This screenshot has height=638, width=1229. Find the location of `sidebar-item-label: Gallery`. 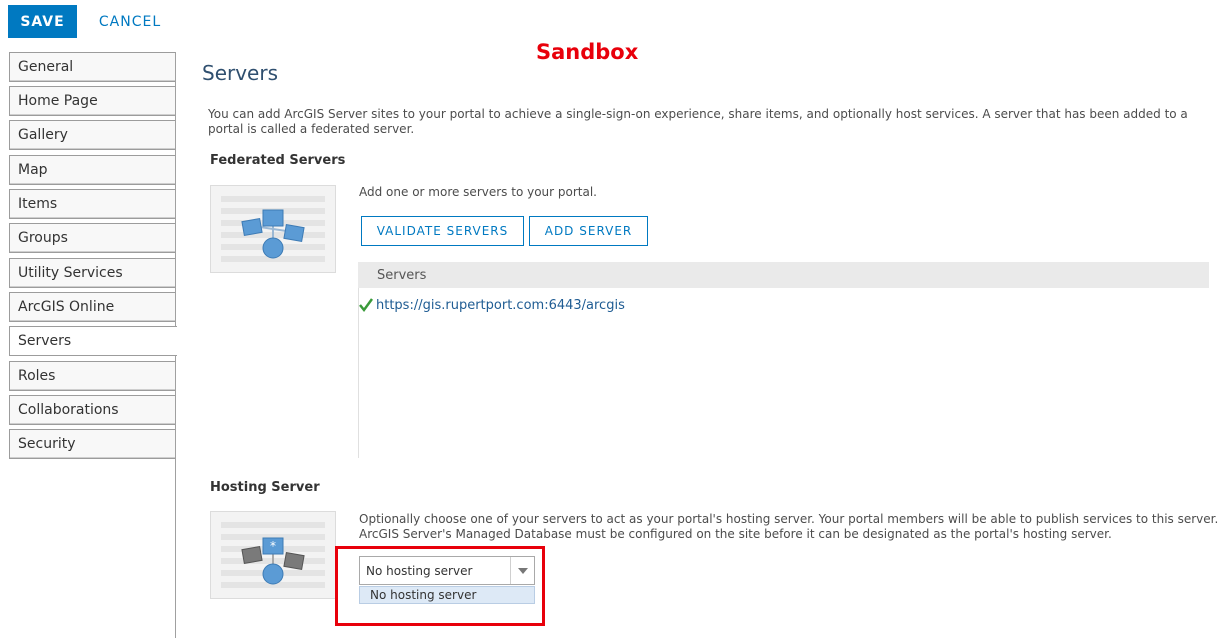

sidebar-item-label: Gallery is located at coordinates (43, 135).